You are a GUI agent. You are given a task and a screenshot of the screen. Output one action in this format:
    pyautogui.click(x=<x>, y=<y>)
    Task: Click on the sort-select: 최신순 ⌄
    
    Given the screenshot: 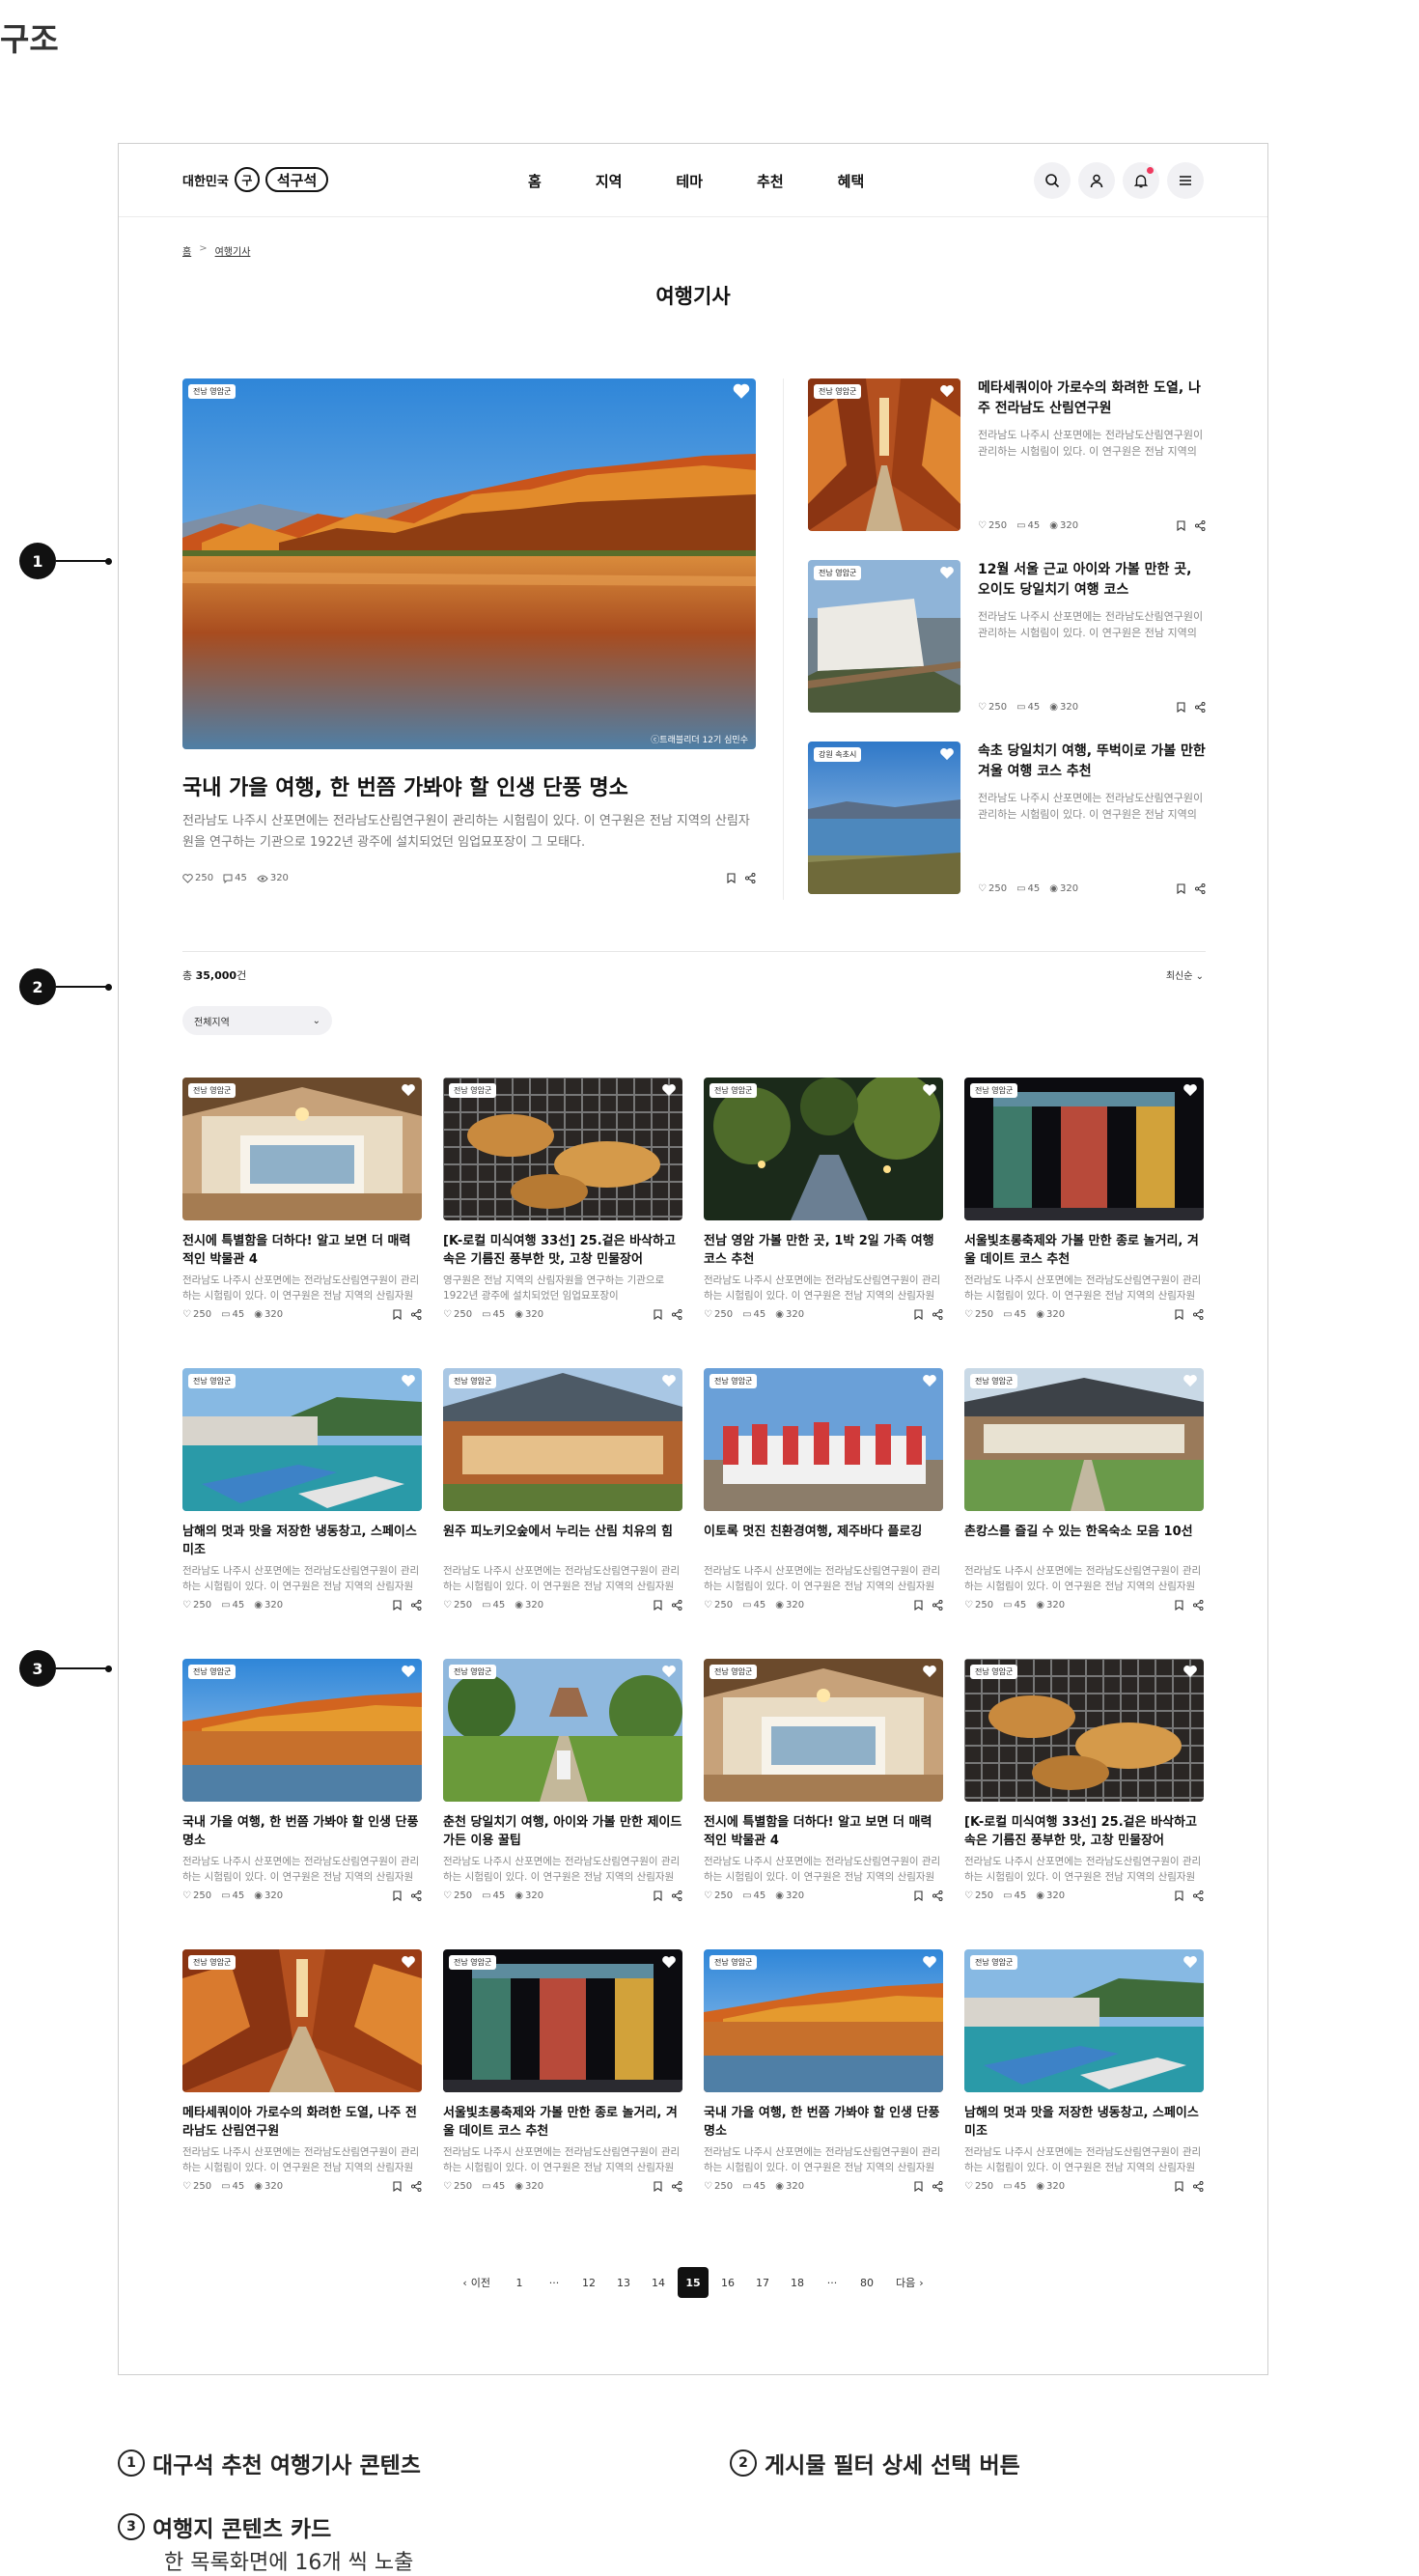 What is the action you would take?
    pyautogui.click(x=1185, y=975)
    